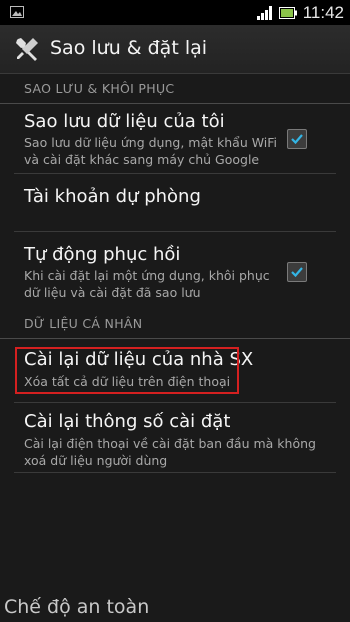 The width and height of the screenshot is (350, 622). I want to click on action-bar: Sao lưu & đặt lại, so click(175, 49).